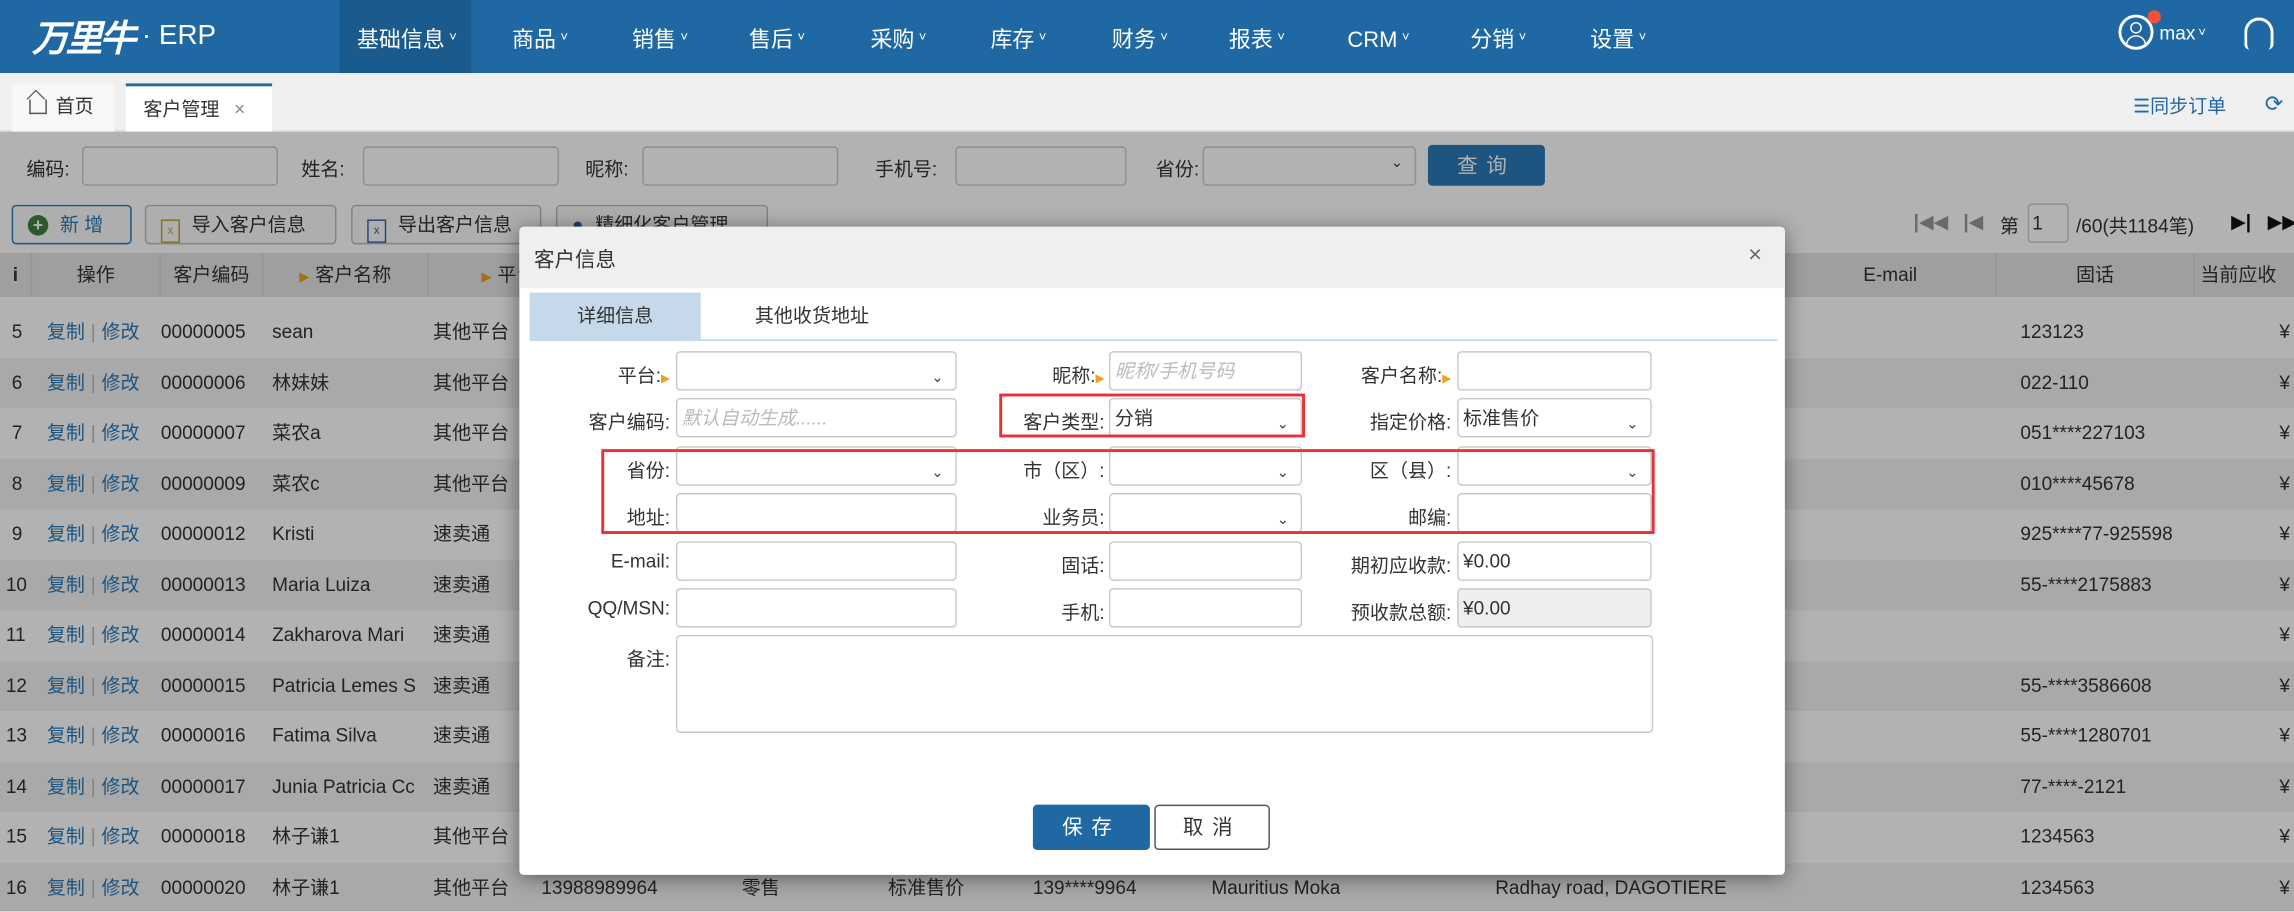 This screenshot has width=2294, height=912. I want to click on nav-item: 设置 ˅, so click(1618, 36).